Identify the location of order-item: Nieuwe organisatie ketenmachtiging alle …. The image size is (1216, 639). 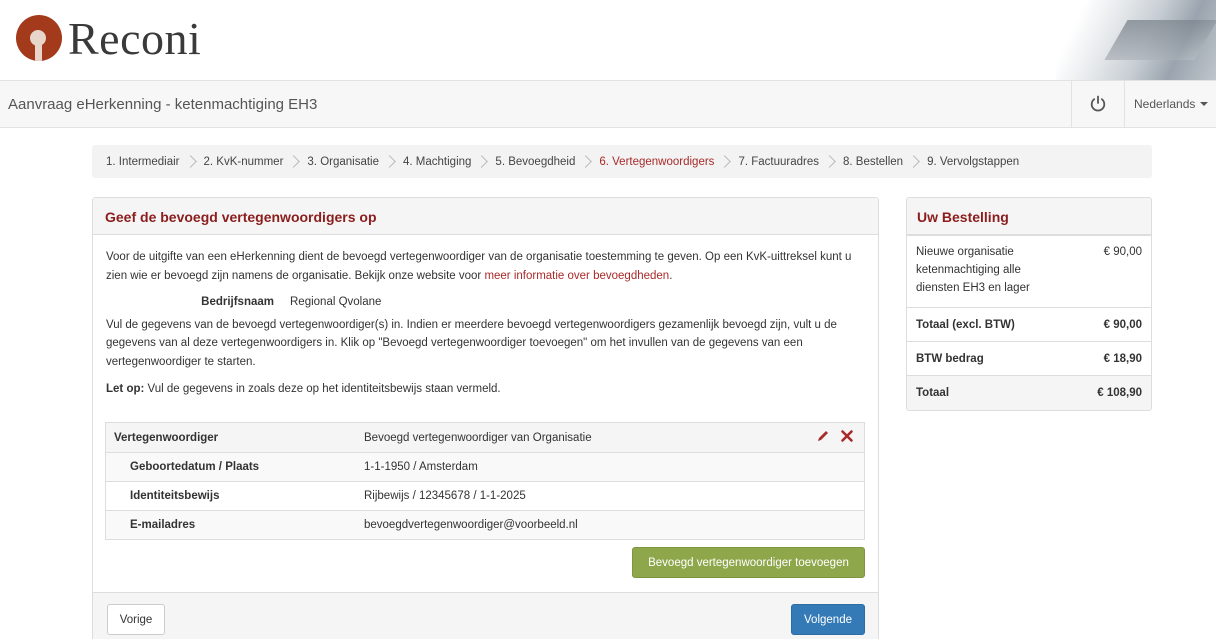
(1029, 271).